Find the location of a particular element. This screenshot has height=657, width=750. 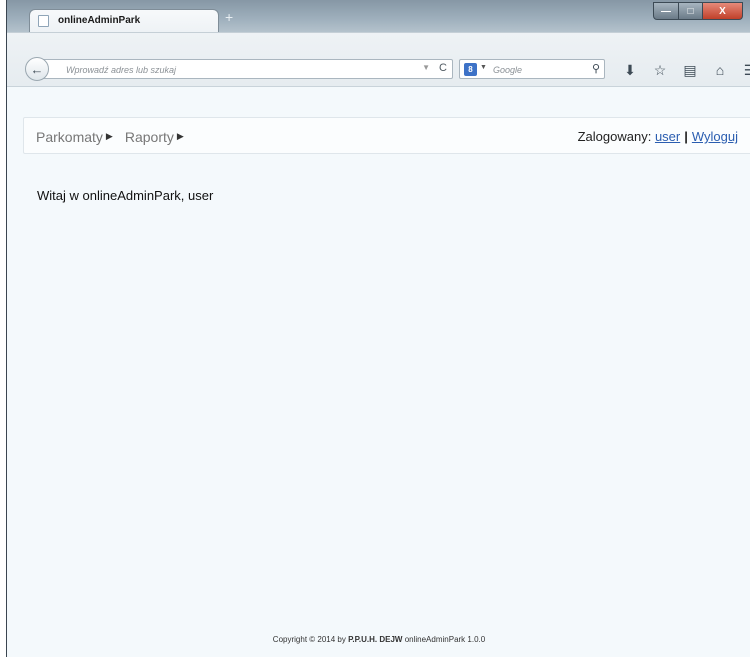

menu-item-parkomaty: Parkomaty ▶ is located at coordinates (74, 137).